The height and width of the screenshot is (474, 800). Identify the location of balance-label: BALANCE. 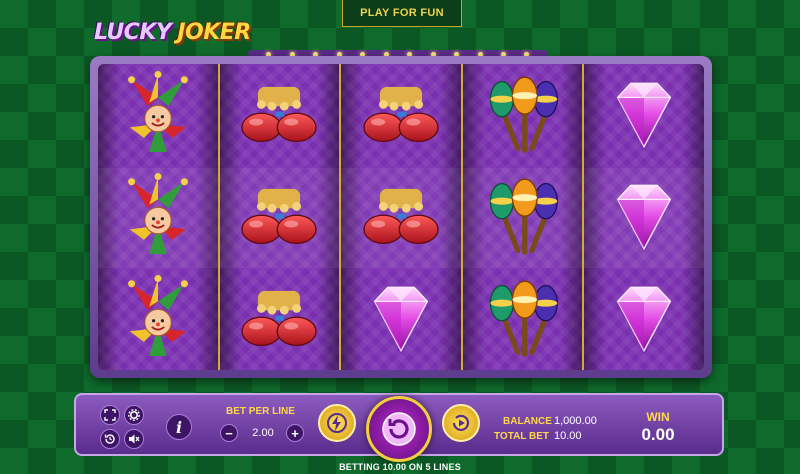
(527, 421).